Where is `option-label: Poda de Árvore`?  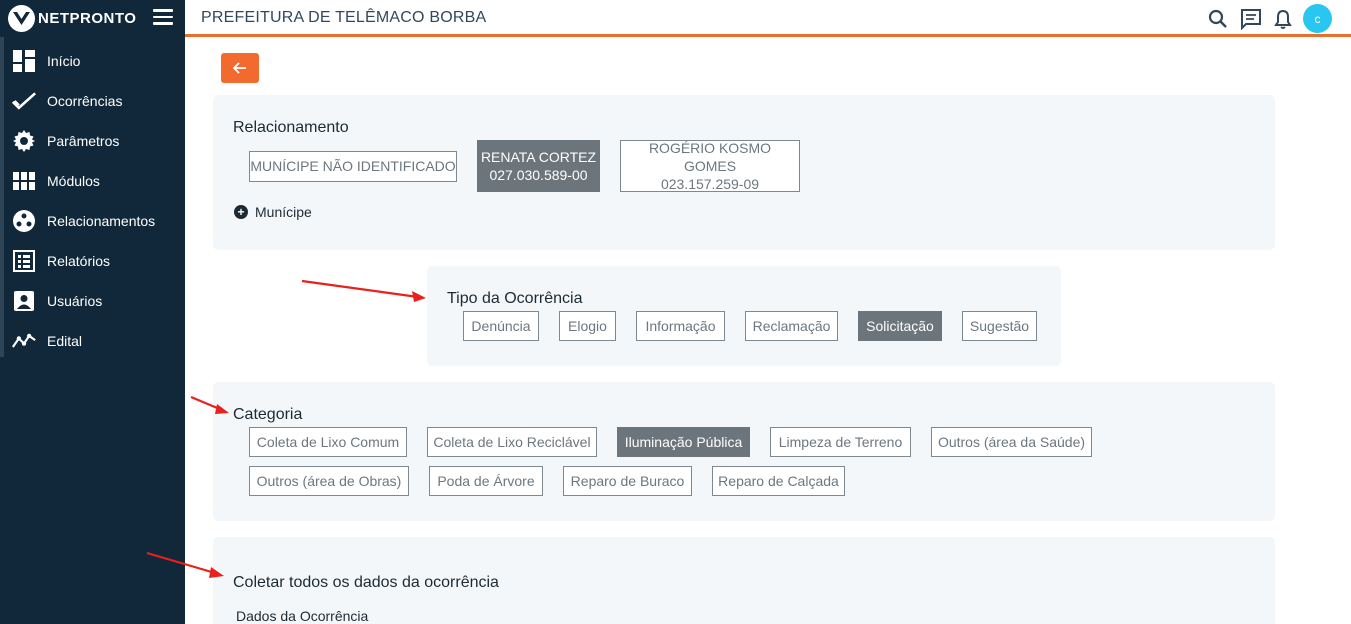 option-label: Poda de Árvore is located at coordinates (486, 480).